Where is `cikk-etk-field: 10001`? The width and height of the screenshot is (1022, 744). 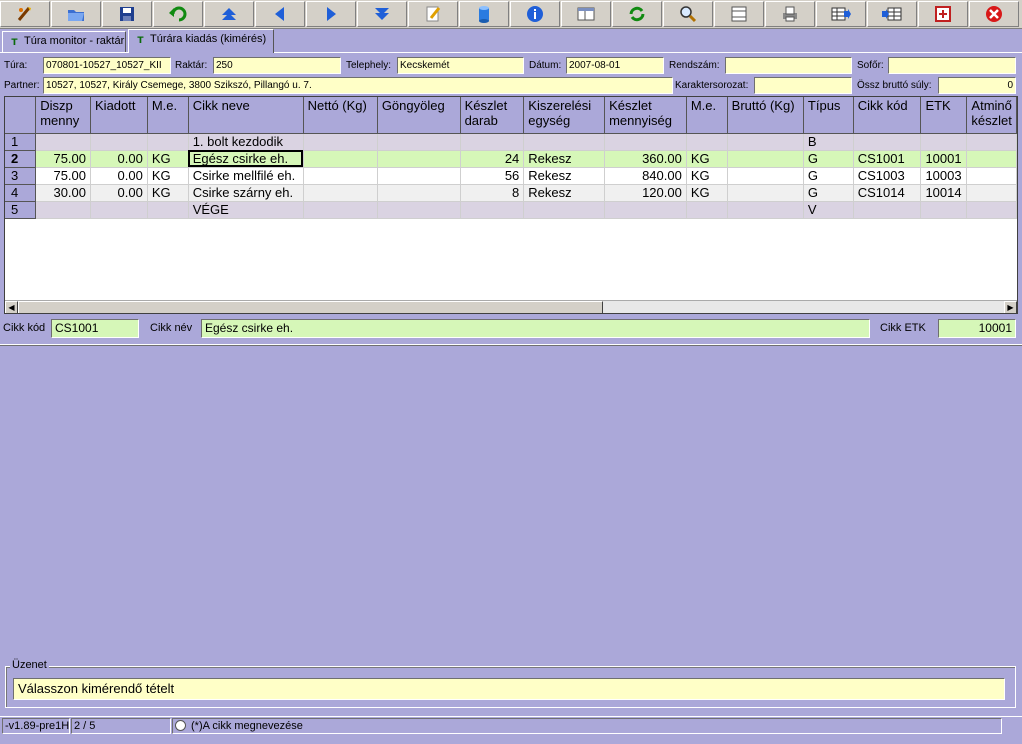
cikk-etk-field: 10001 is located at coordinates (977, 328).